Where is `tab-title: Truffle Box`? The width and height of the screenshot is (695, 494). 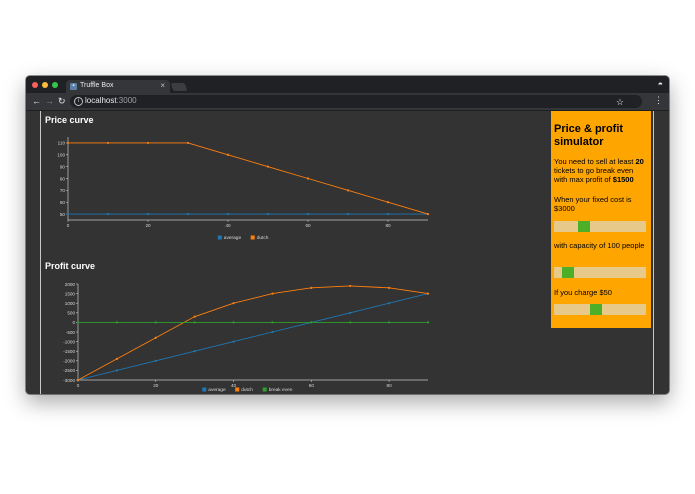
tab-title: Truffle Box is located at coordinates (97, 85).